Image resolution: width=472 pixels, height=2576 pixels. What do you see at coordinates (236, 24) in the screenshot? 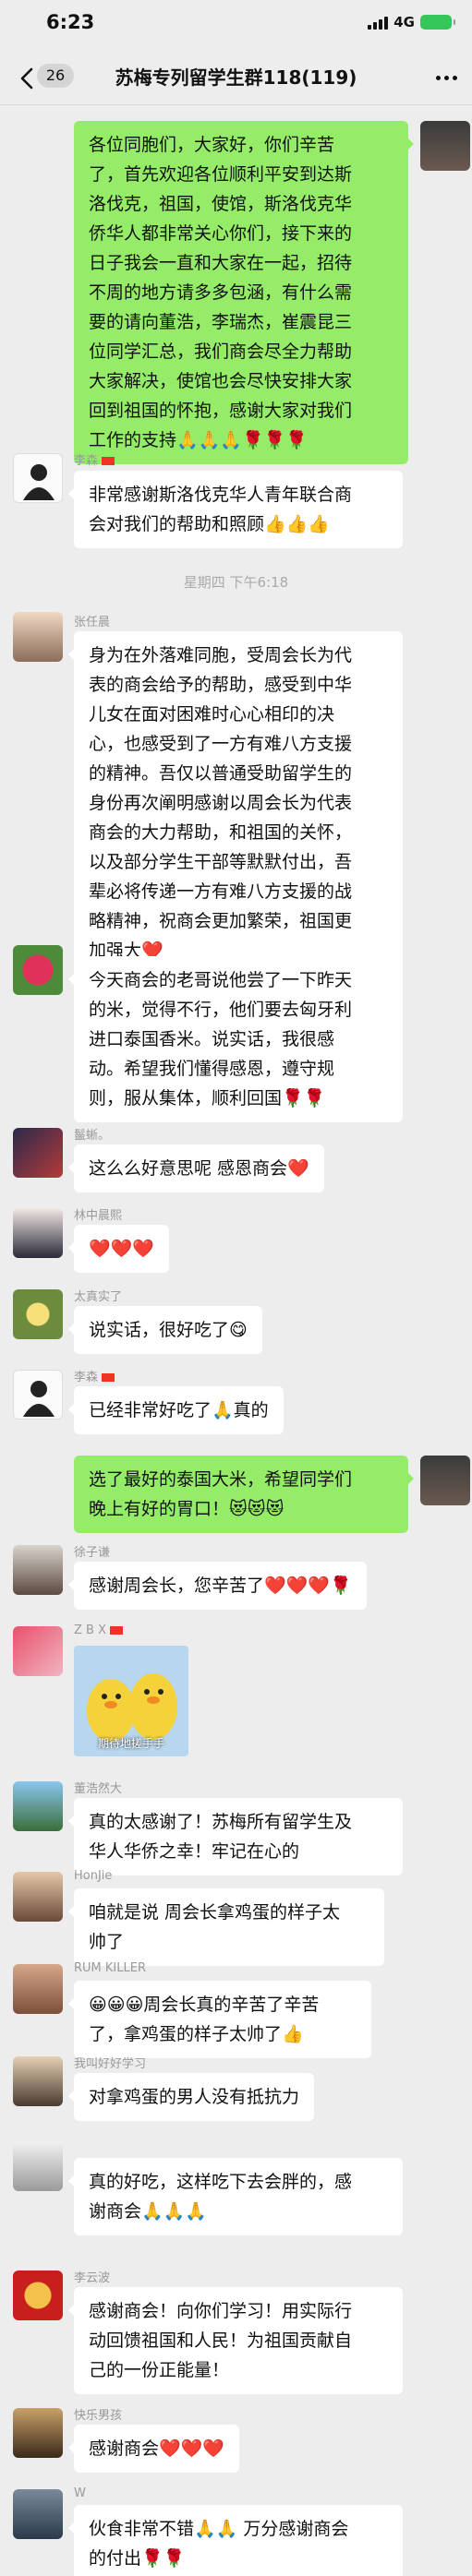
I see `status-bar: 6:23 4G` at bounding box center [236, 24].